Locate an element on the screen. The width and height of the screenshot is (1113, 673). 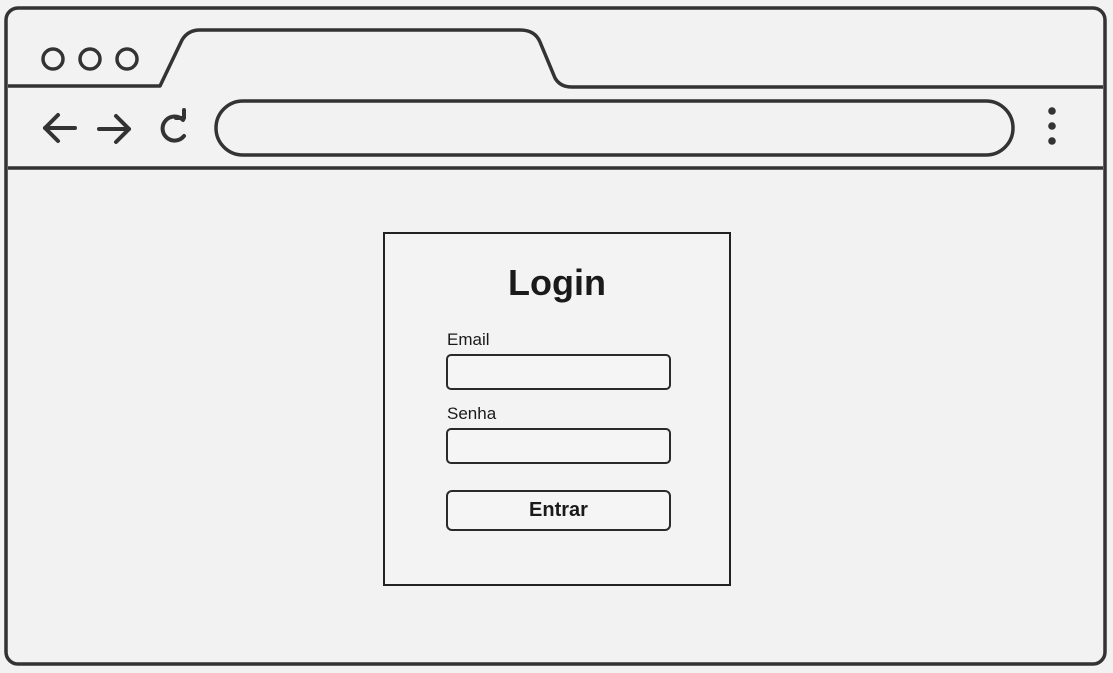
email-label: Email is located at coordinates (468, 339).